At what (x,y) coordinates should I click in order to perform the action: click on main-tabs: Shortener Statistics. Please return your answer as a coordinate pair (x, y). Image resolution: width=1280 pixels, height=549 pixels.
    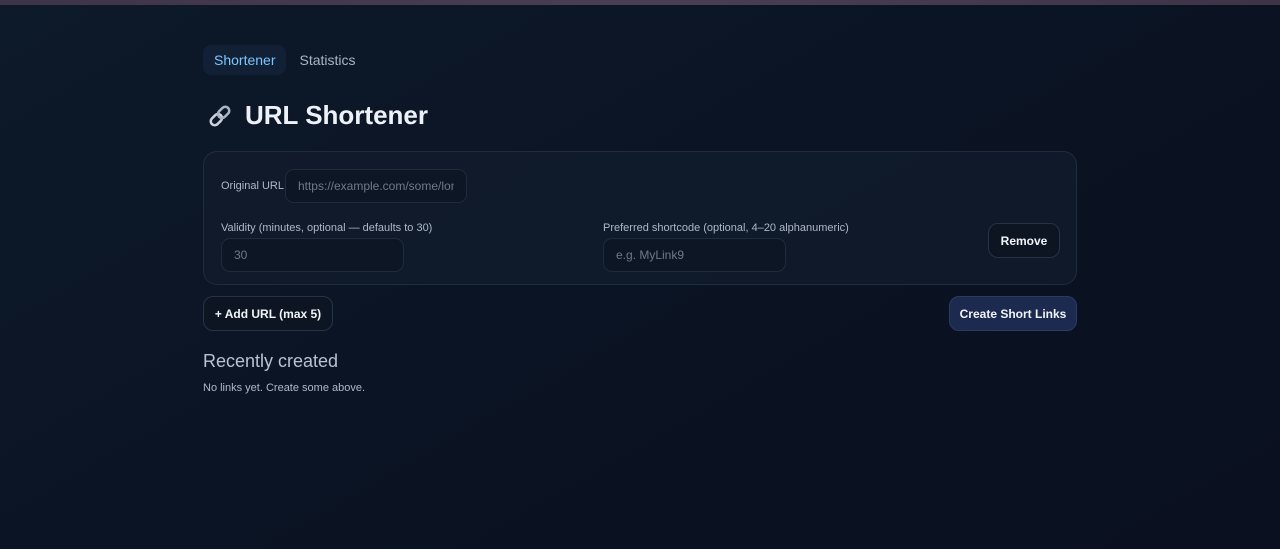
    Looking at the image, I should click on (285, 60).